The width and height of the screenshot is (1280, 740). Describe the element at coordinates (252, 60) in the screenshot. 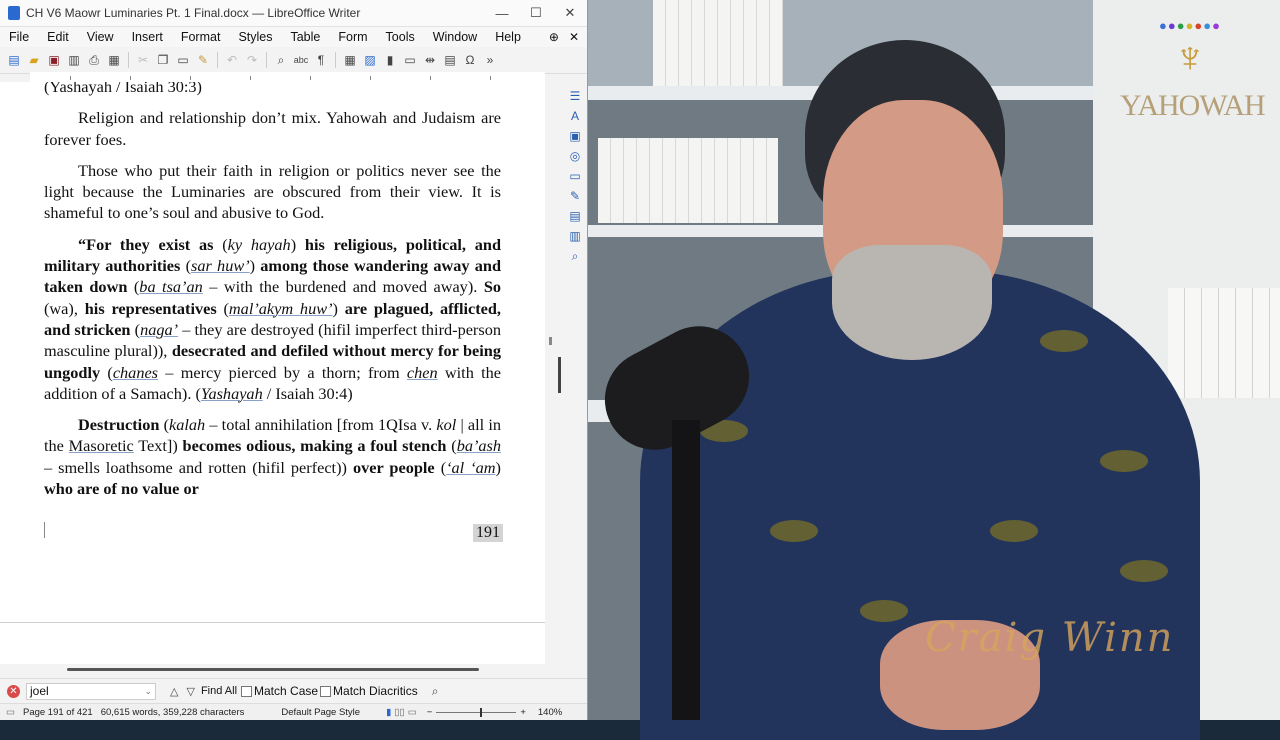

I see `redo-icon: ↷` at that location.